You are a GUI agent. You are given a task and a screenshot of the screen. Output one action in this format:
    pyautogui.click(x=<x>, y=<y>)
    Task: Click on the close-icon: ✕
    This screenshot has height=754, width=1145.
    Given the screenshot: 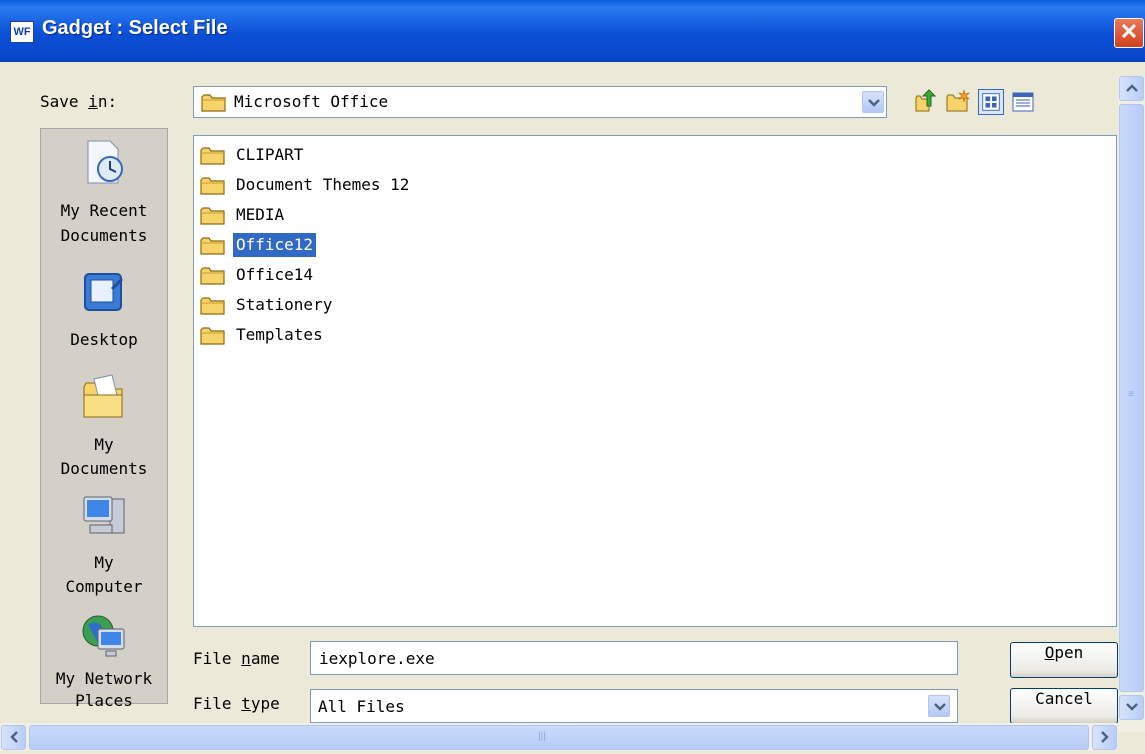 What is the action you would take?
    pyautogui.click(x=1129, y=31)
    